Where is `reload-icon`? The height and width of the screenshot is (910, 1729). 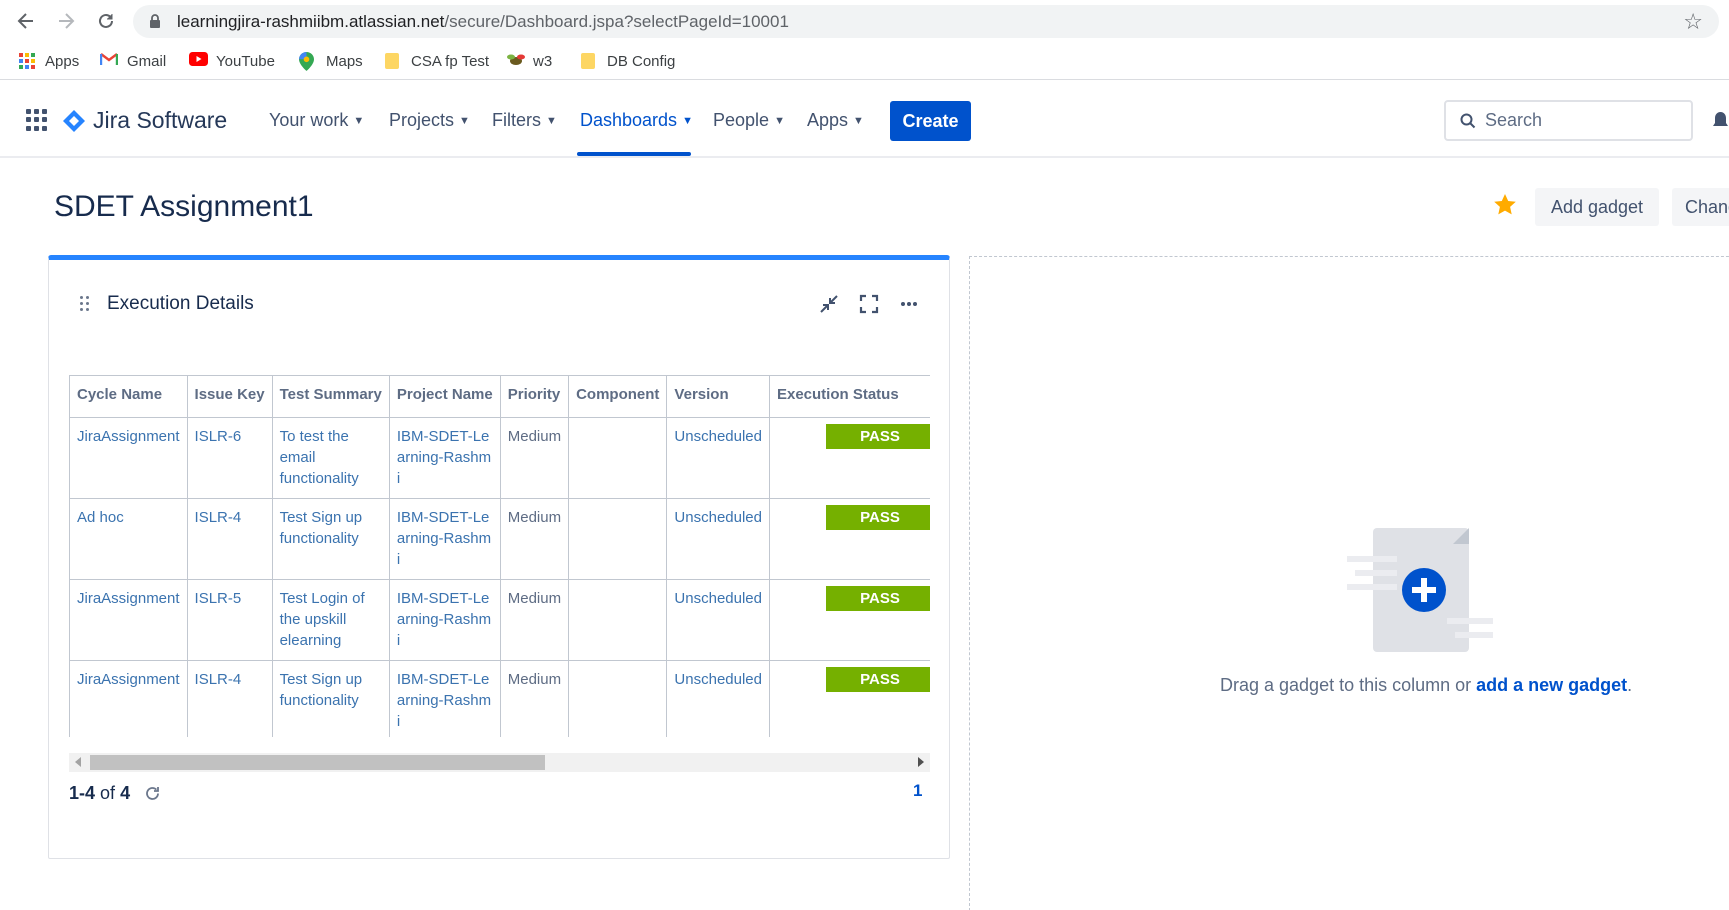
reload-icon is located at coordinates (106, 21).